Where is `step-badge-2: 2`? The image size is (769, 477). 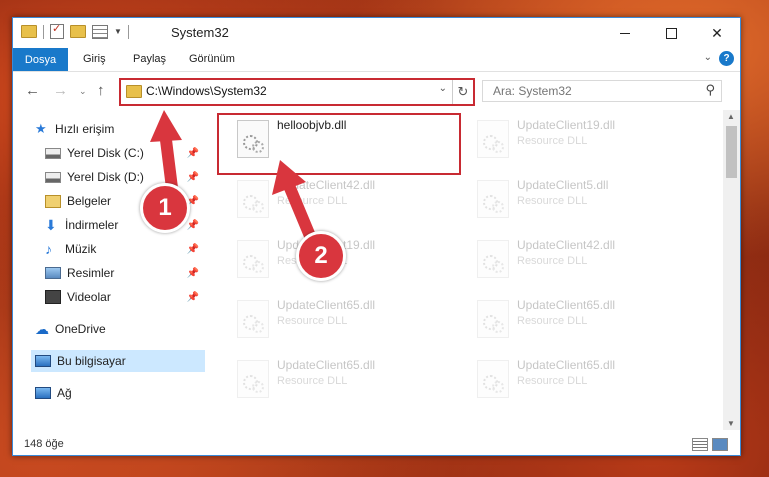
step-badge-2: 2 is located at coordinates (321, 256).